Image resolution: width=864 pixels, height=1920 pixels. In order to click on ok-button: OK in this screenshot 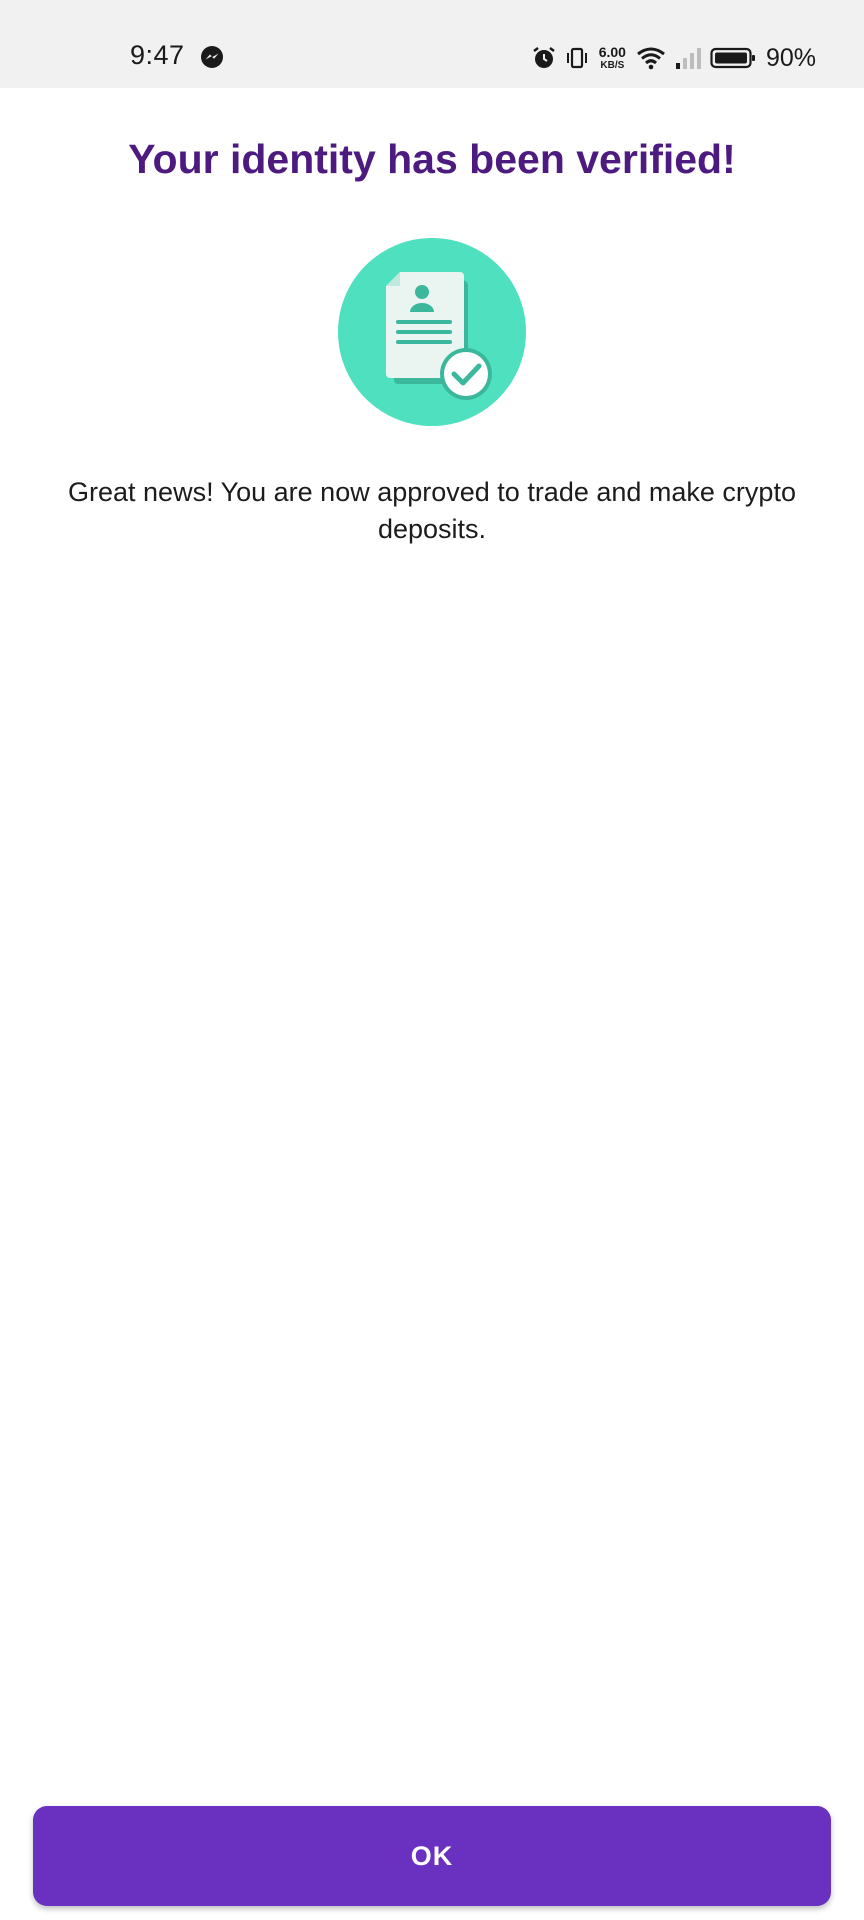, I will do `click(432, 1856)`.